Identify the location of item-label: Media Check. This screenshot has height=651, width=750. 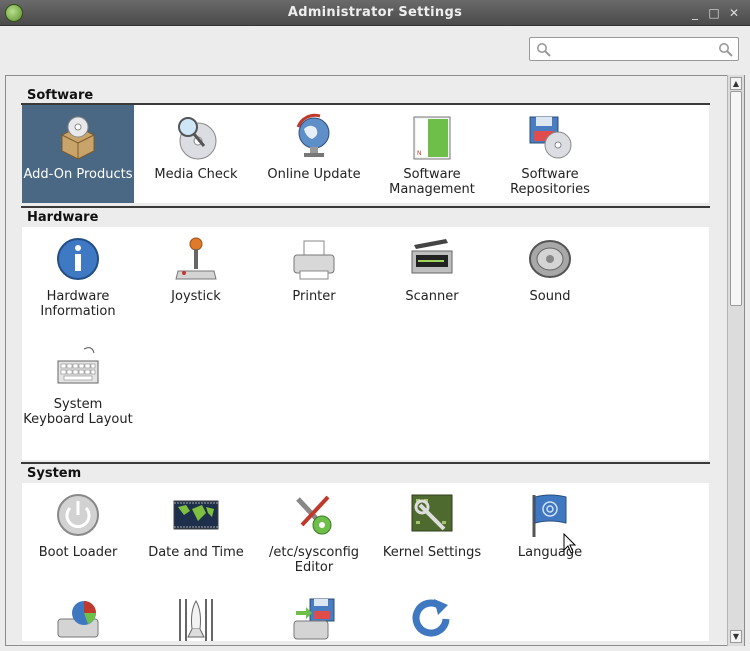
(196, 174).